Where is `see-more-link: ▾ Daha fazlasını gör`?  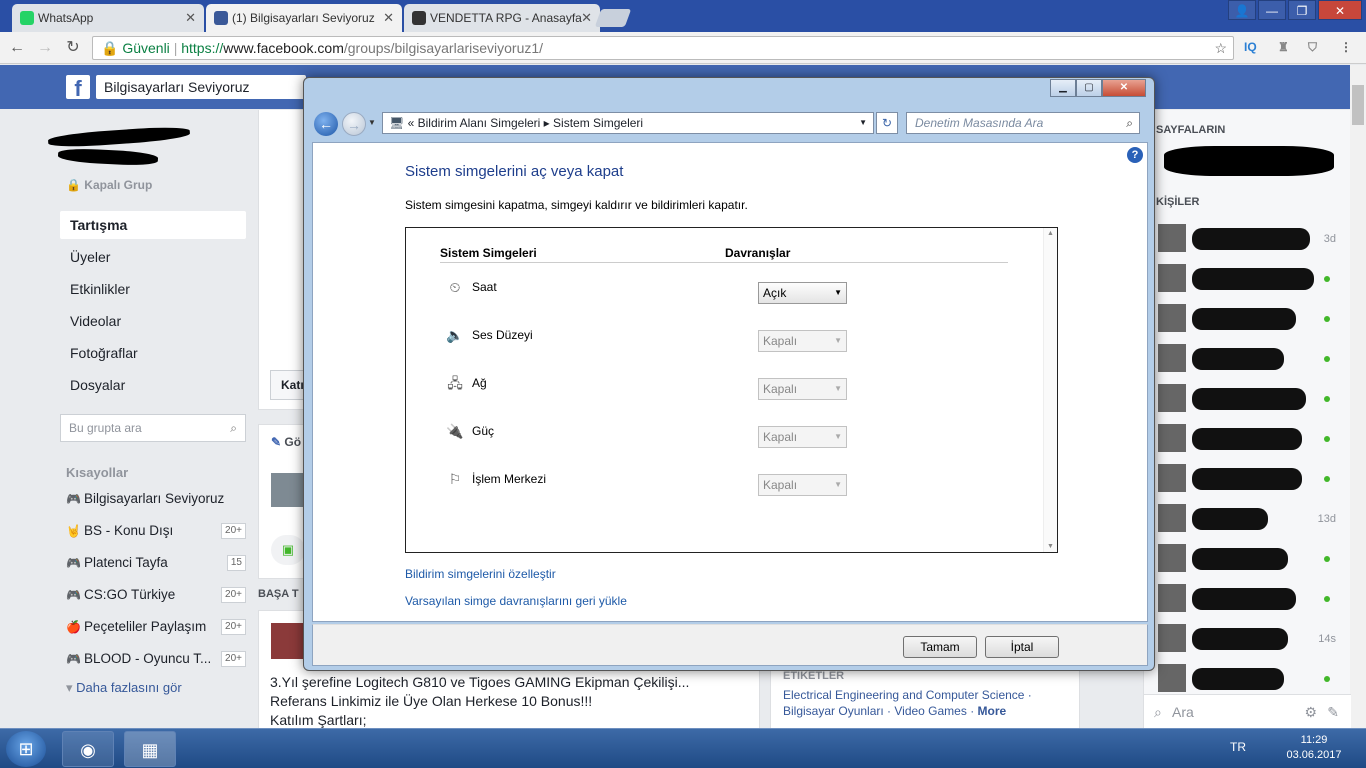 see-more-link: ▾ Daha fazlasını gör is located at coordinates (124, 688).